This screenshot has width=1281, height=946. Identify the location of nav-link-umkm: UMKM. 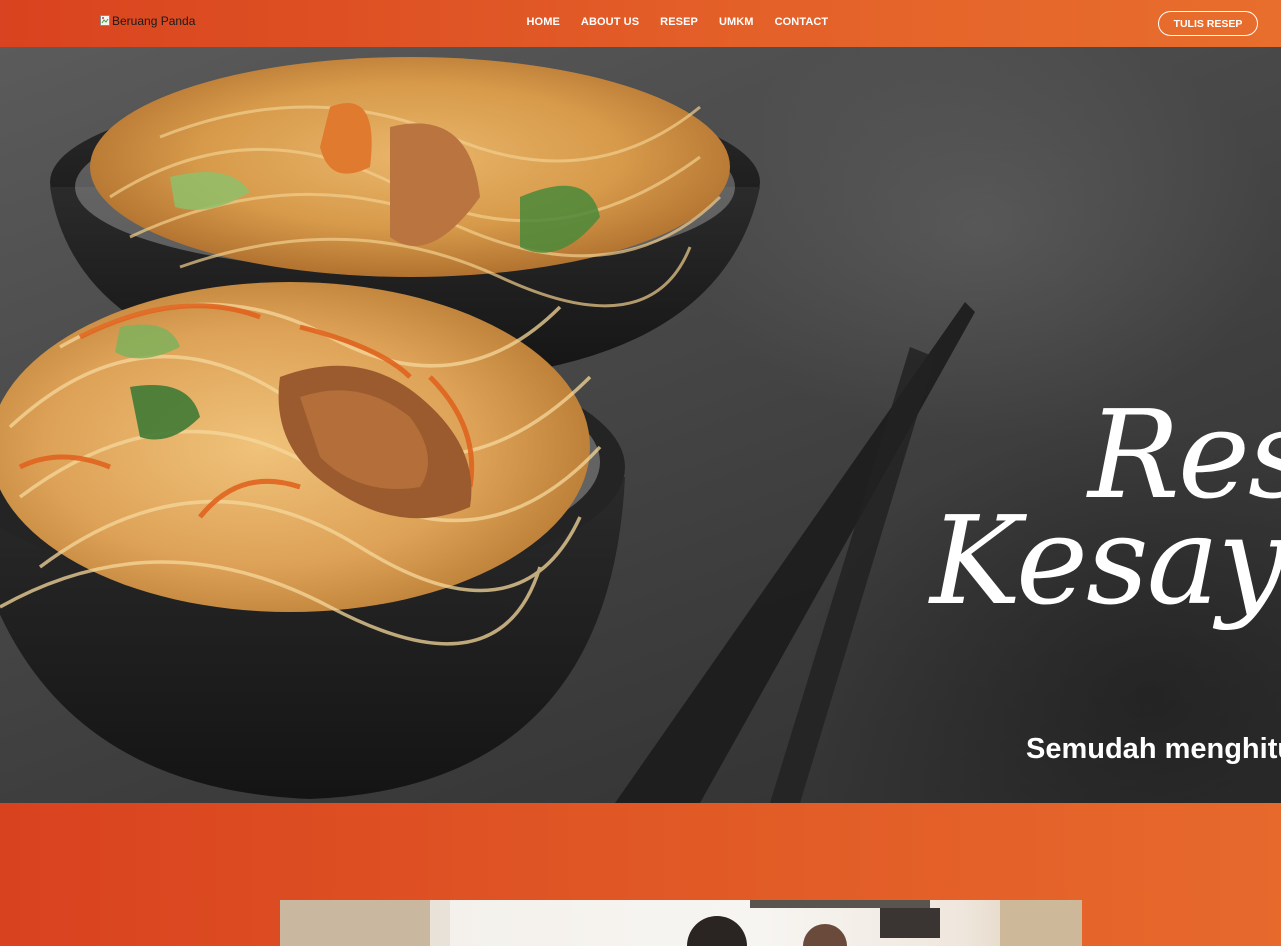
(736, 22).